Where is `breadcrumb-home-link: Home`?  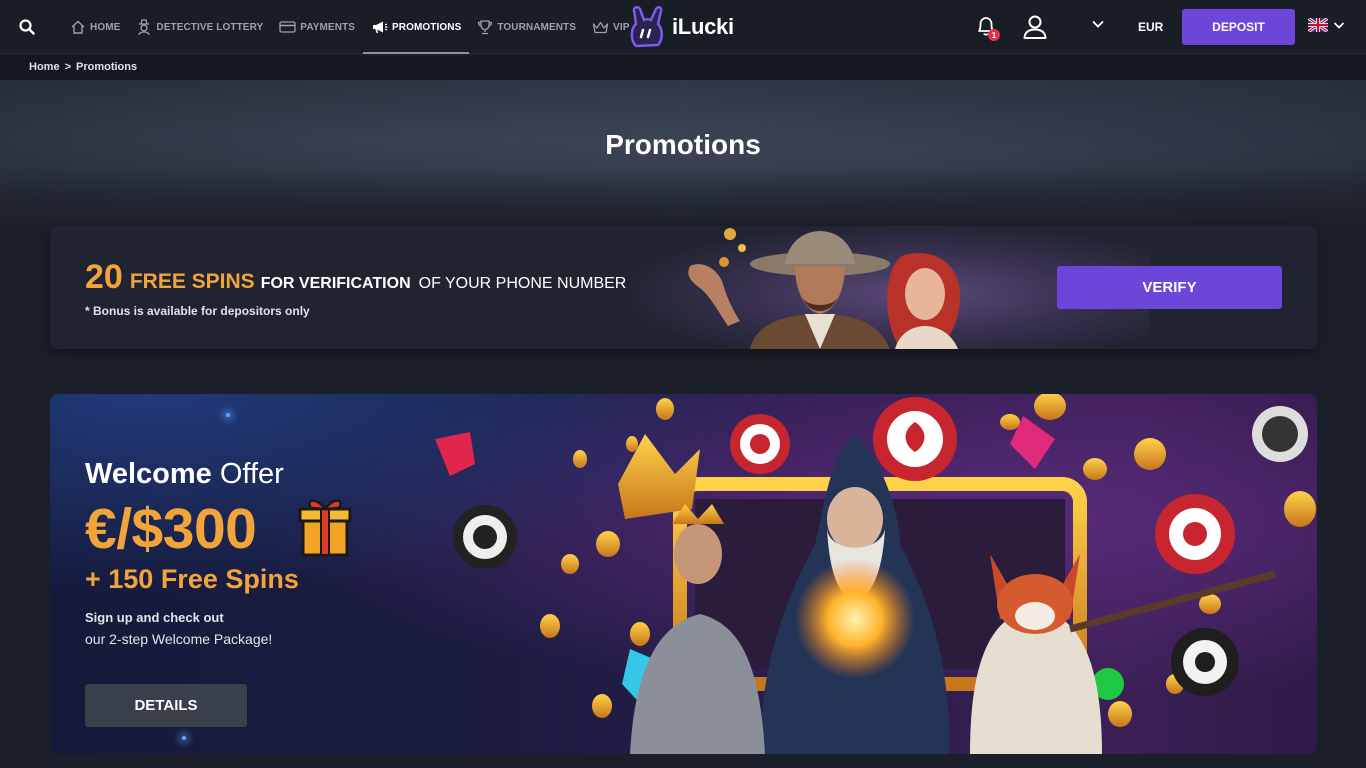
breadcrumb-home-link: Home is located at coordinates (44, 67).